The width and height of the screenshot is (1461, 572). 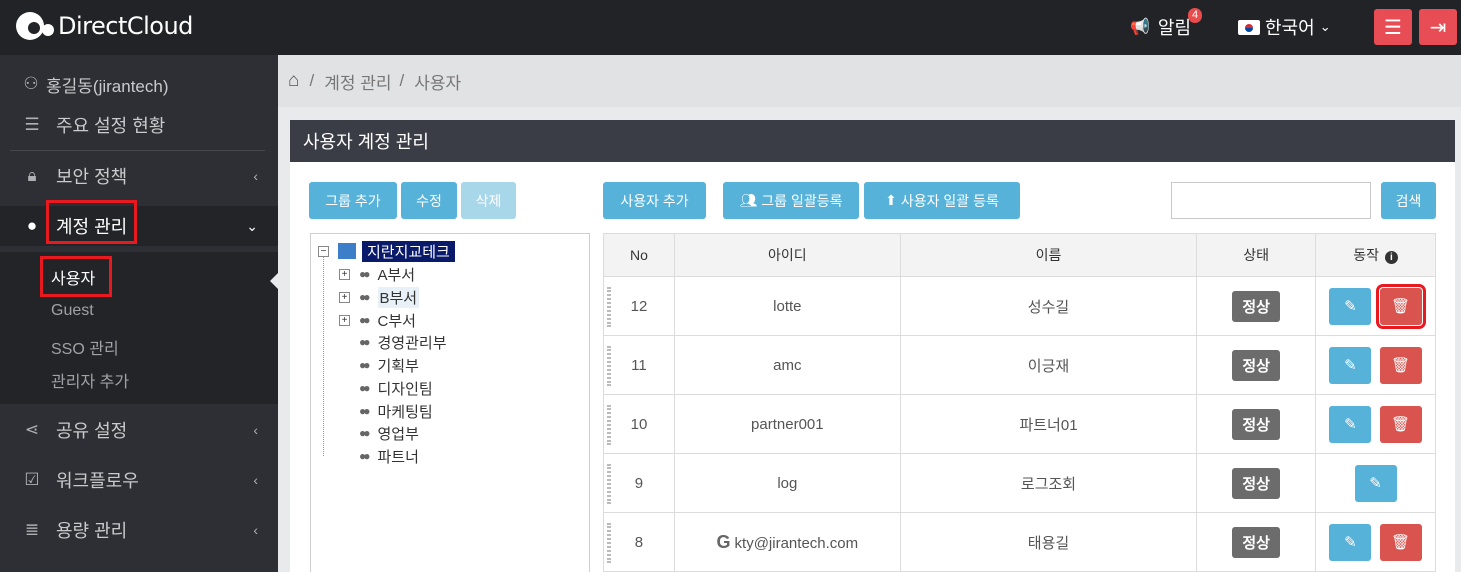 I want to click on megaphone-icon: 📢, so click(x=1140, y=27).